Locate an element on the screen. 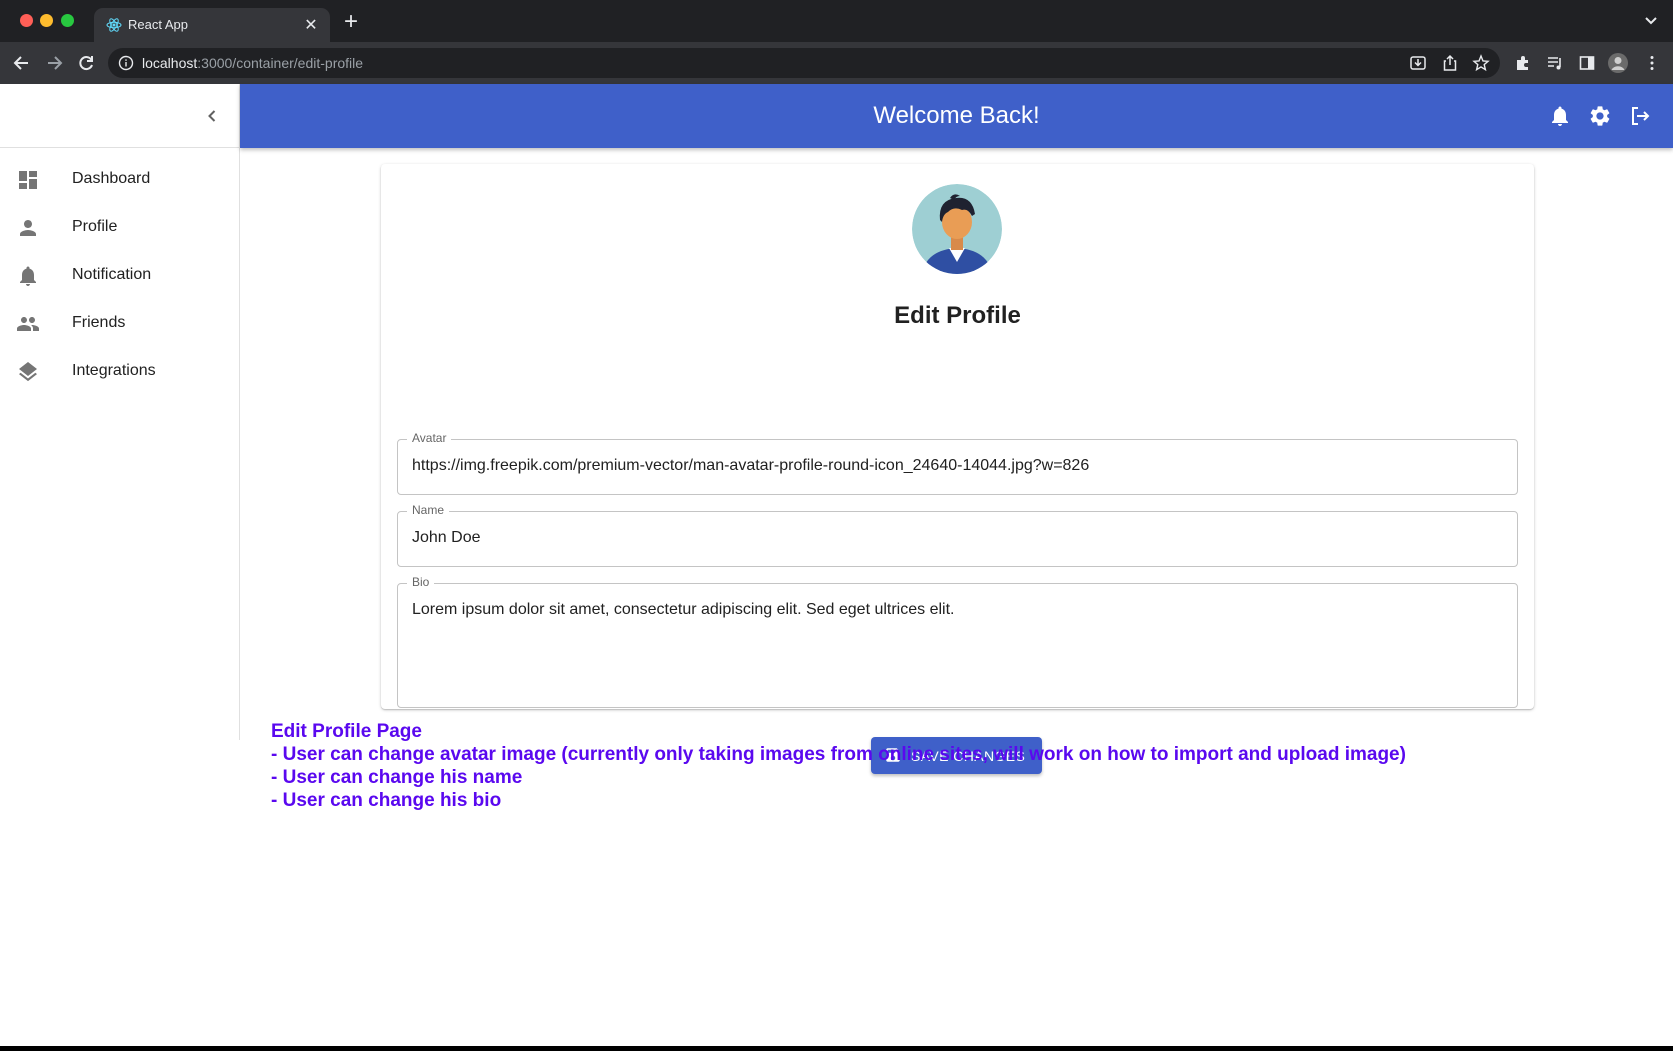 This screenshot has height=1051, width=1673. name-field-label: Name is located at coordinates (428, 510).